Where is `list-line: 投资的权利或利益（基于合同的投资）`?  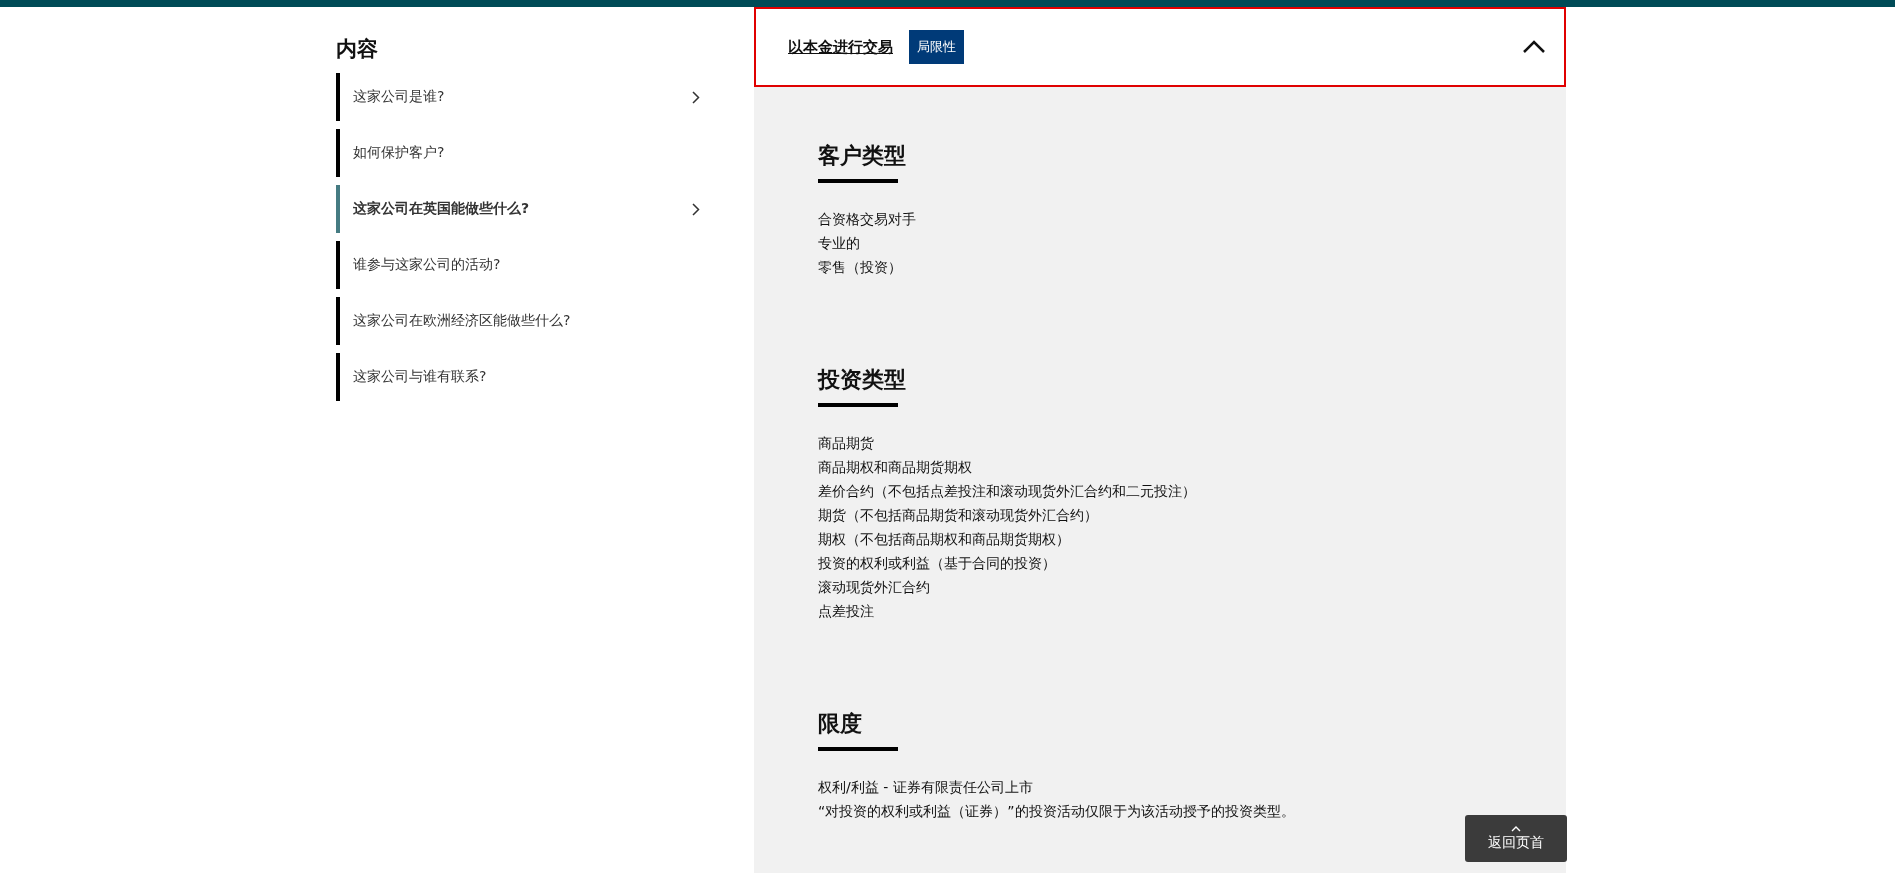 list-line: 投资的权利或利益（基于合同的投资） is located at coordinates (937, 563).